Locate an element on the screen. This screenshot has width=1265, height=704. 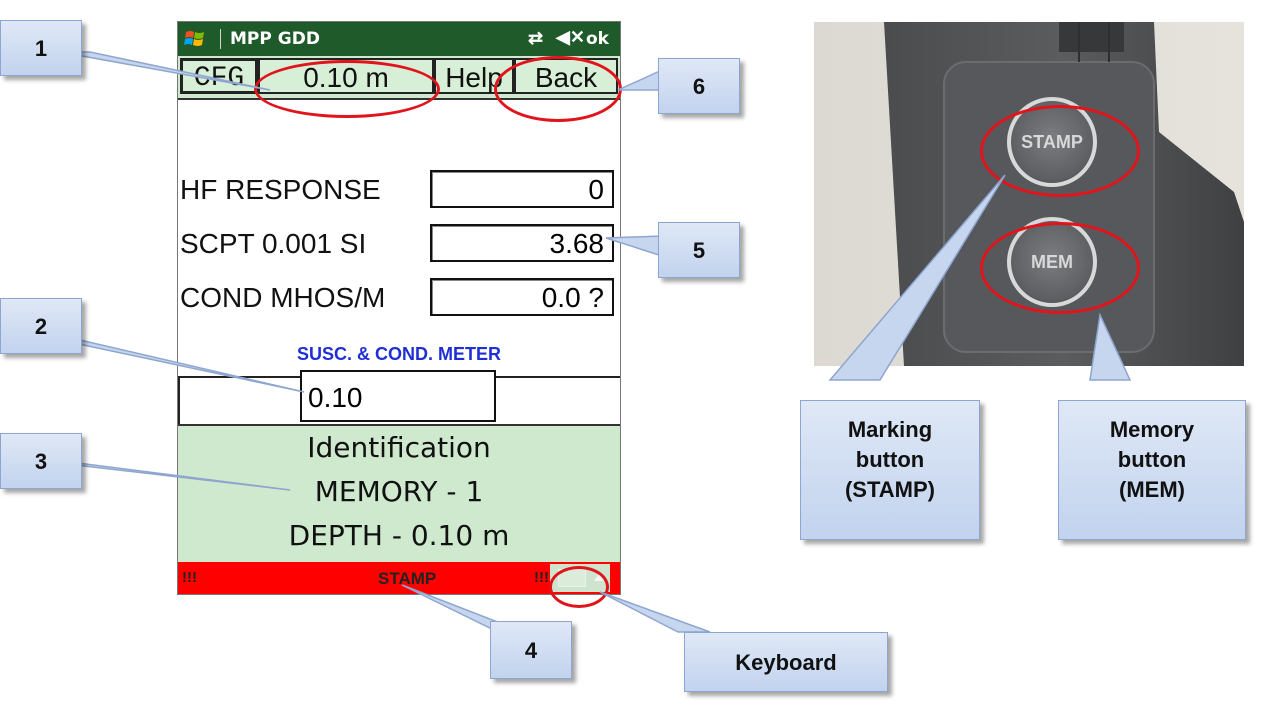
callout-4: 4 is located at coordinates (531, 650).